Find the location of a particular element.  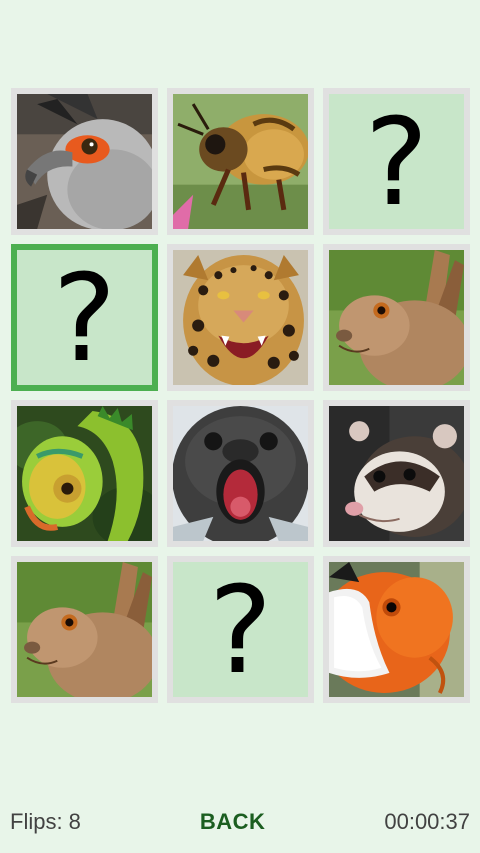

card-chameleon is located at coordinates (84, 473).